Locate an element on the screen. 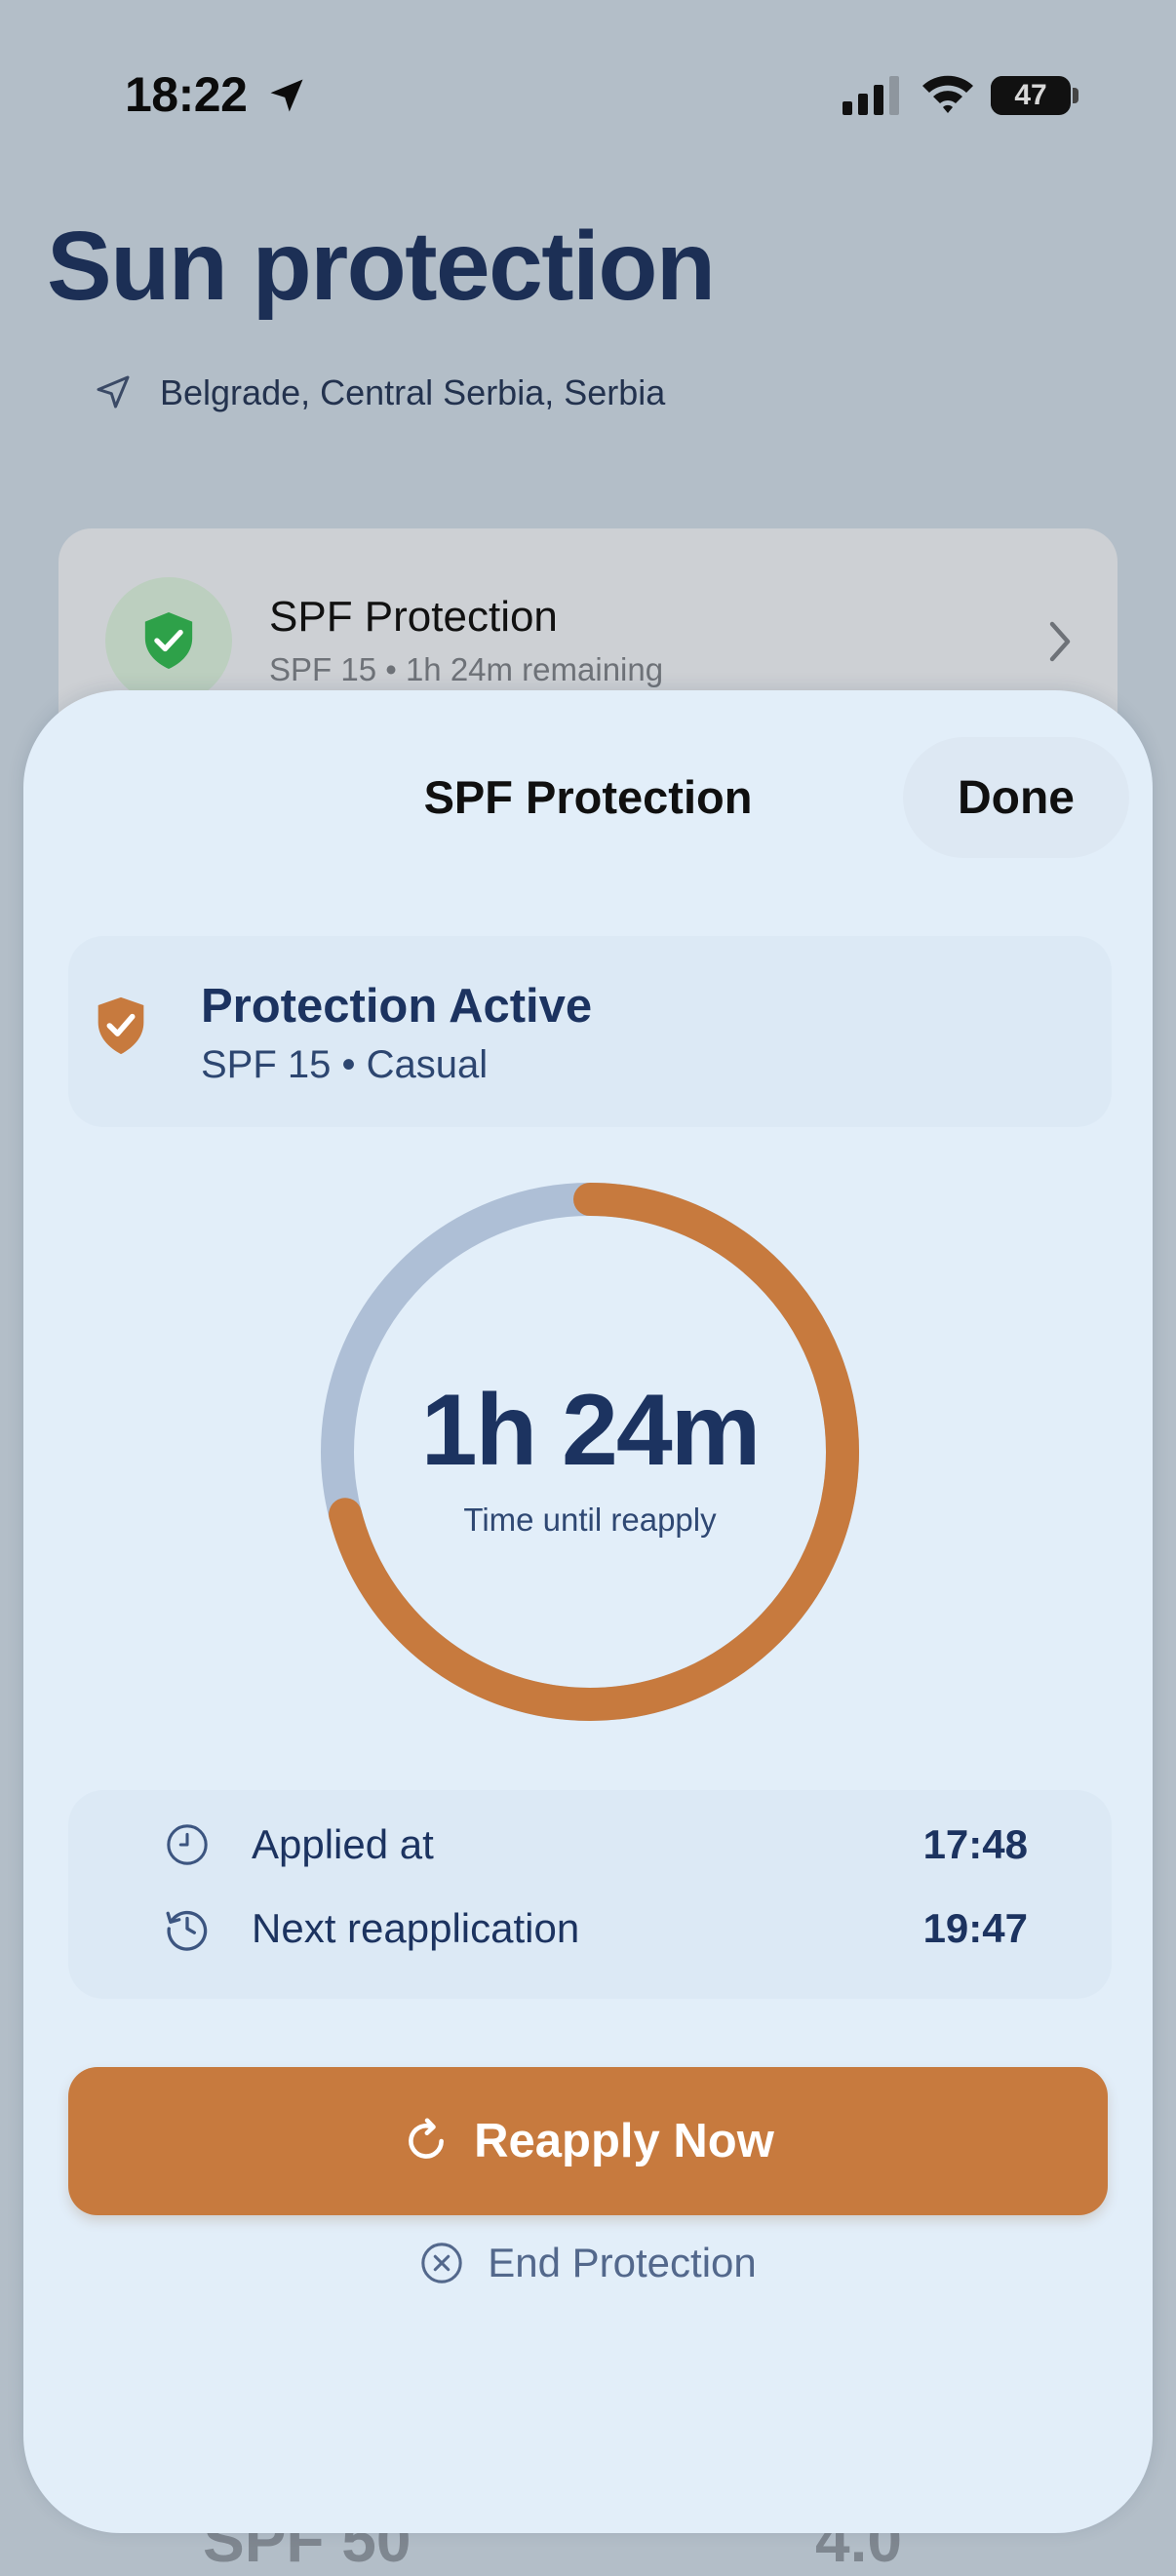 Image resolution: width=1176 pixels, height=2576 pixels. location-text: Belgrade, Central Serbia, Serbia is located at coordinates (412, 392).